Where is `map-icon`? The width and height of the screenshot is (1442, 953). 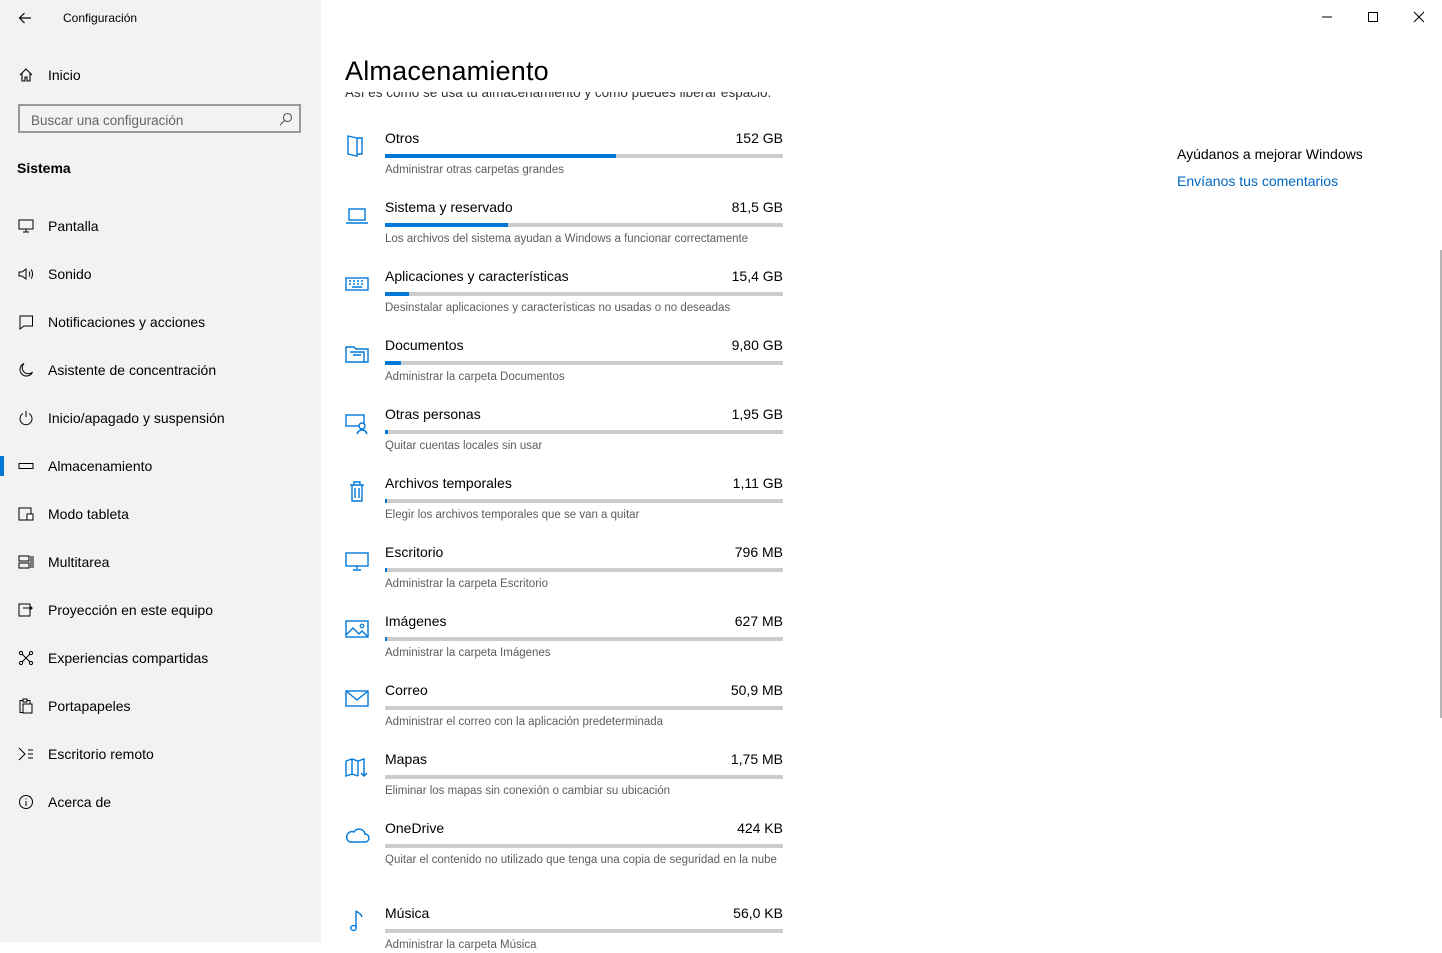
map-icon is located at coordinates (356, 767).